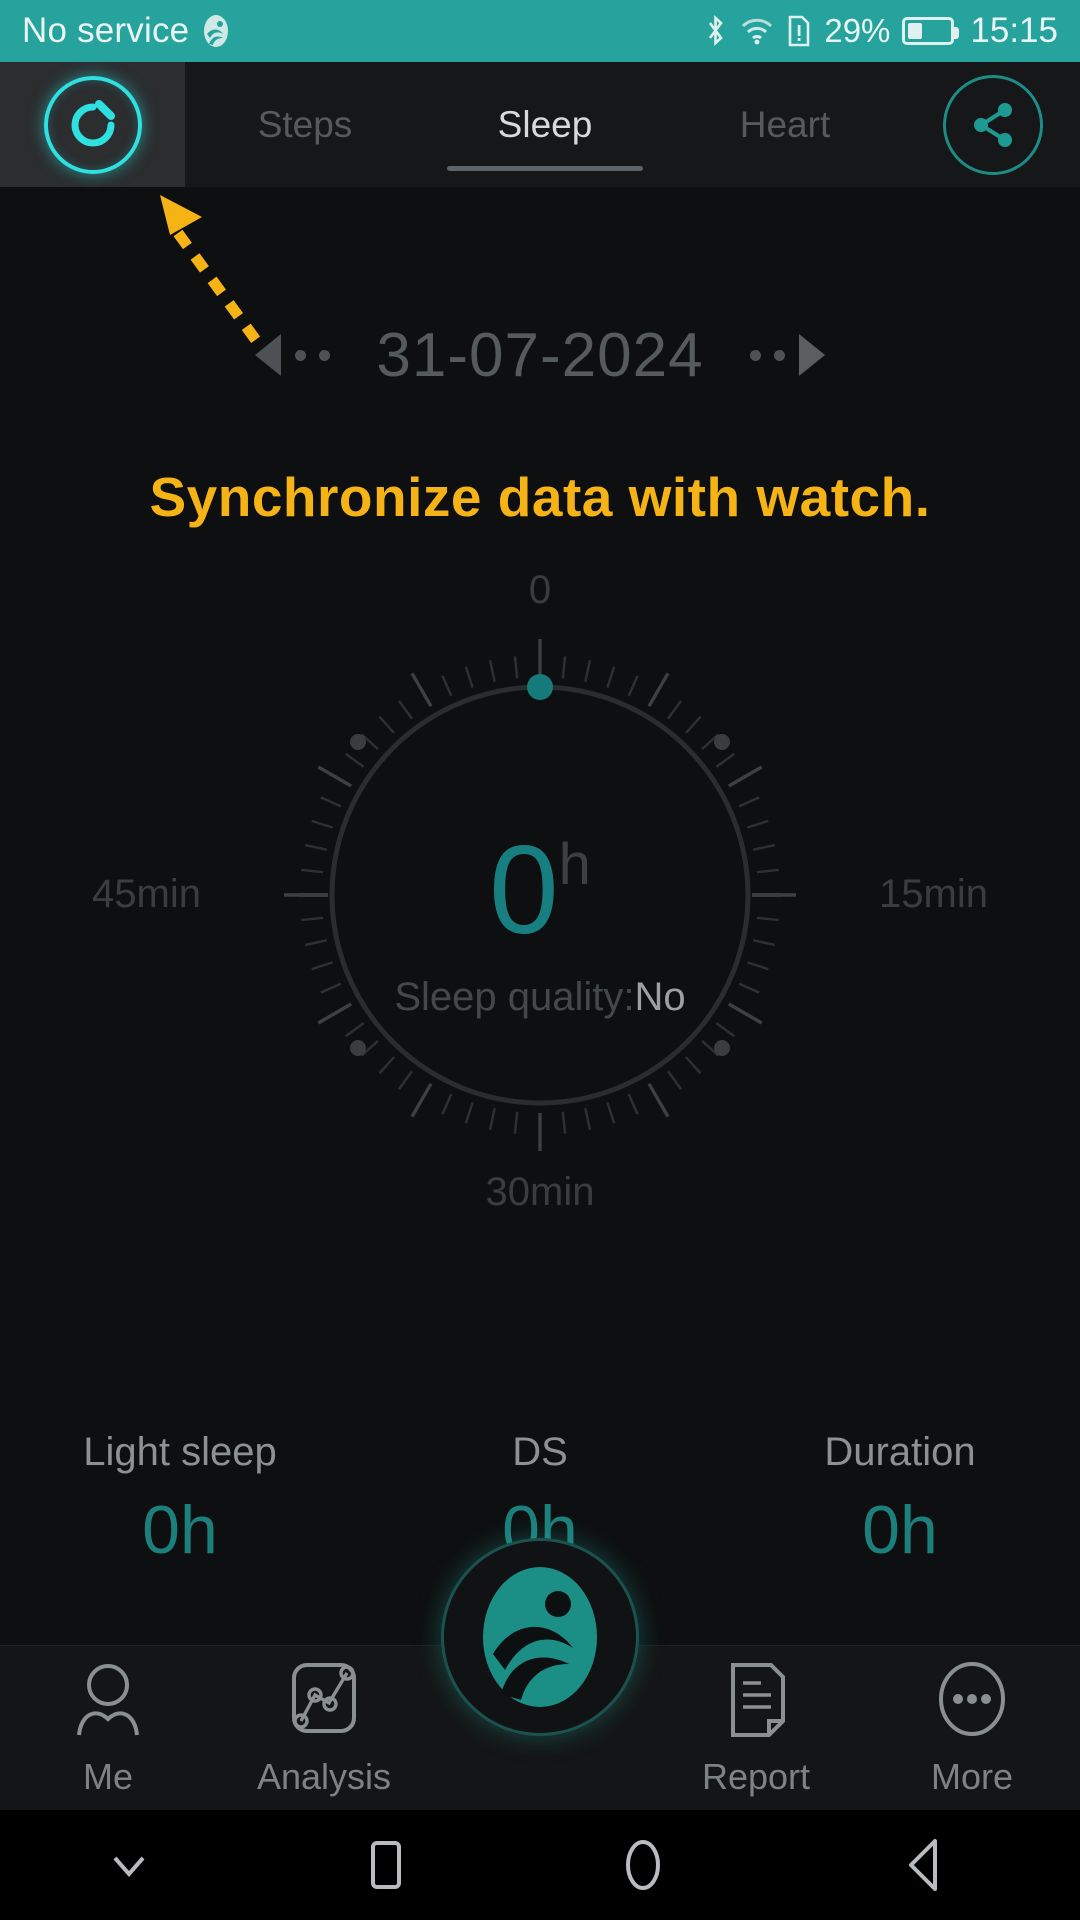 The width and height of the screenshot is (1080, 1920). I want to click on ellipsis-icon, so click(972, 1702).